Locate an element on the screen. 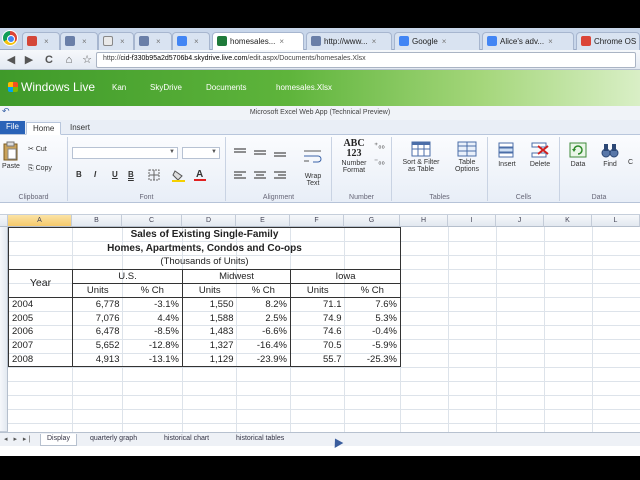  midwest-pct-cell: 2.5% is located at coordinates (263, 318).